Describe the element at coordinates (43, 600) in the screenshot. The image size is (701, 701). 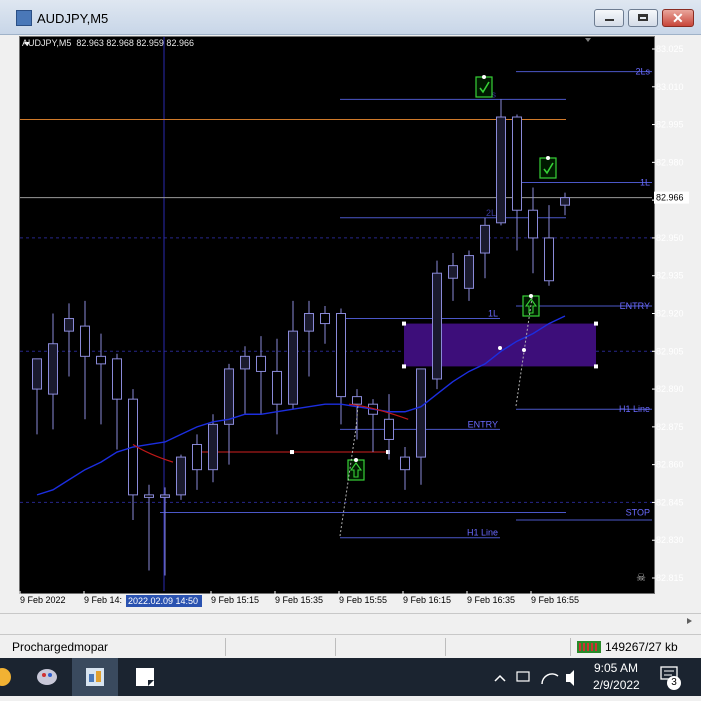
I see `time-axis-label: 9 Feb 2022` at that location.